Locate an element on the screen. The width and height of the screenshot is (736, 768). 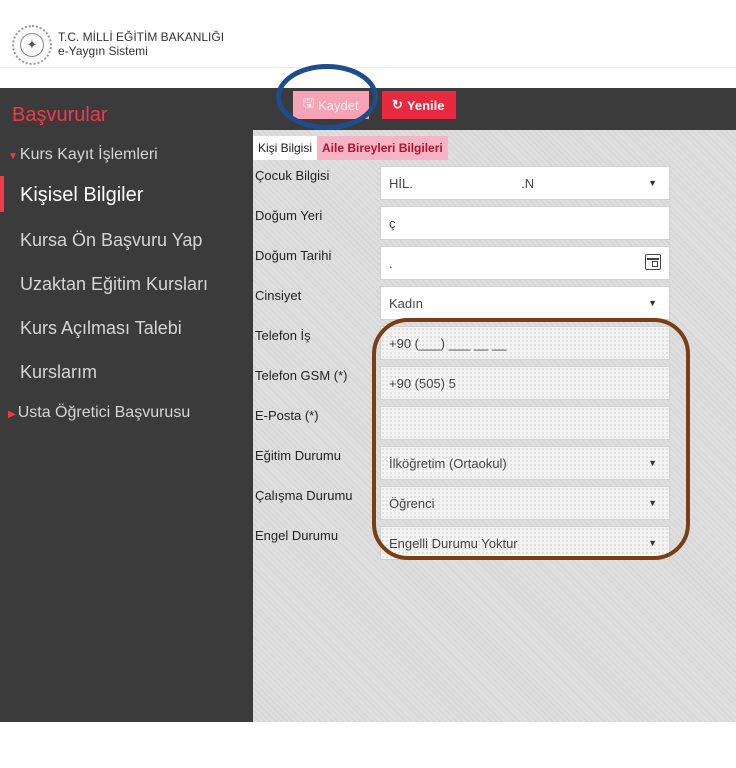
row-calisma-durumu: Çalışma Durumu Öğrenci ▼ is located at coordinates (494, 504).